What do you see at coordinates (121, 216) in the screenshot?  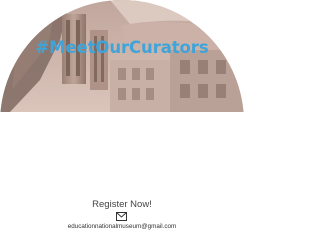 I see `envelope-icon` at bounding box center [121, 216].